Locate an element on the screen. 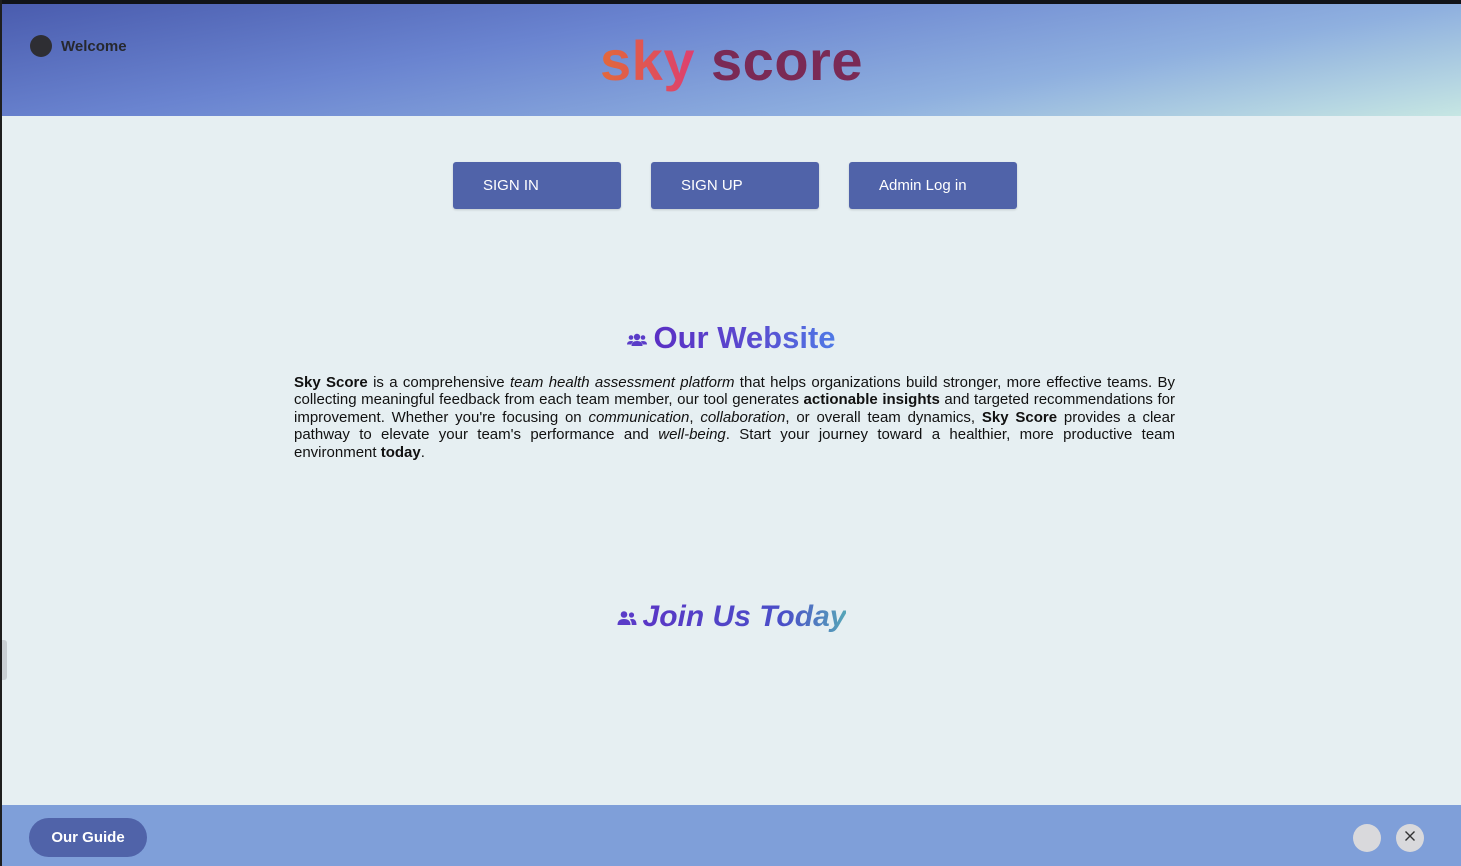  admin-login-button: Admin Log in is located at coordinates (933, 185).